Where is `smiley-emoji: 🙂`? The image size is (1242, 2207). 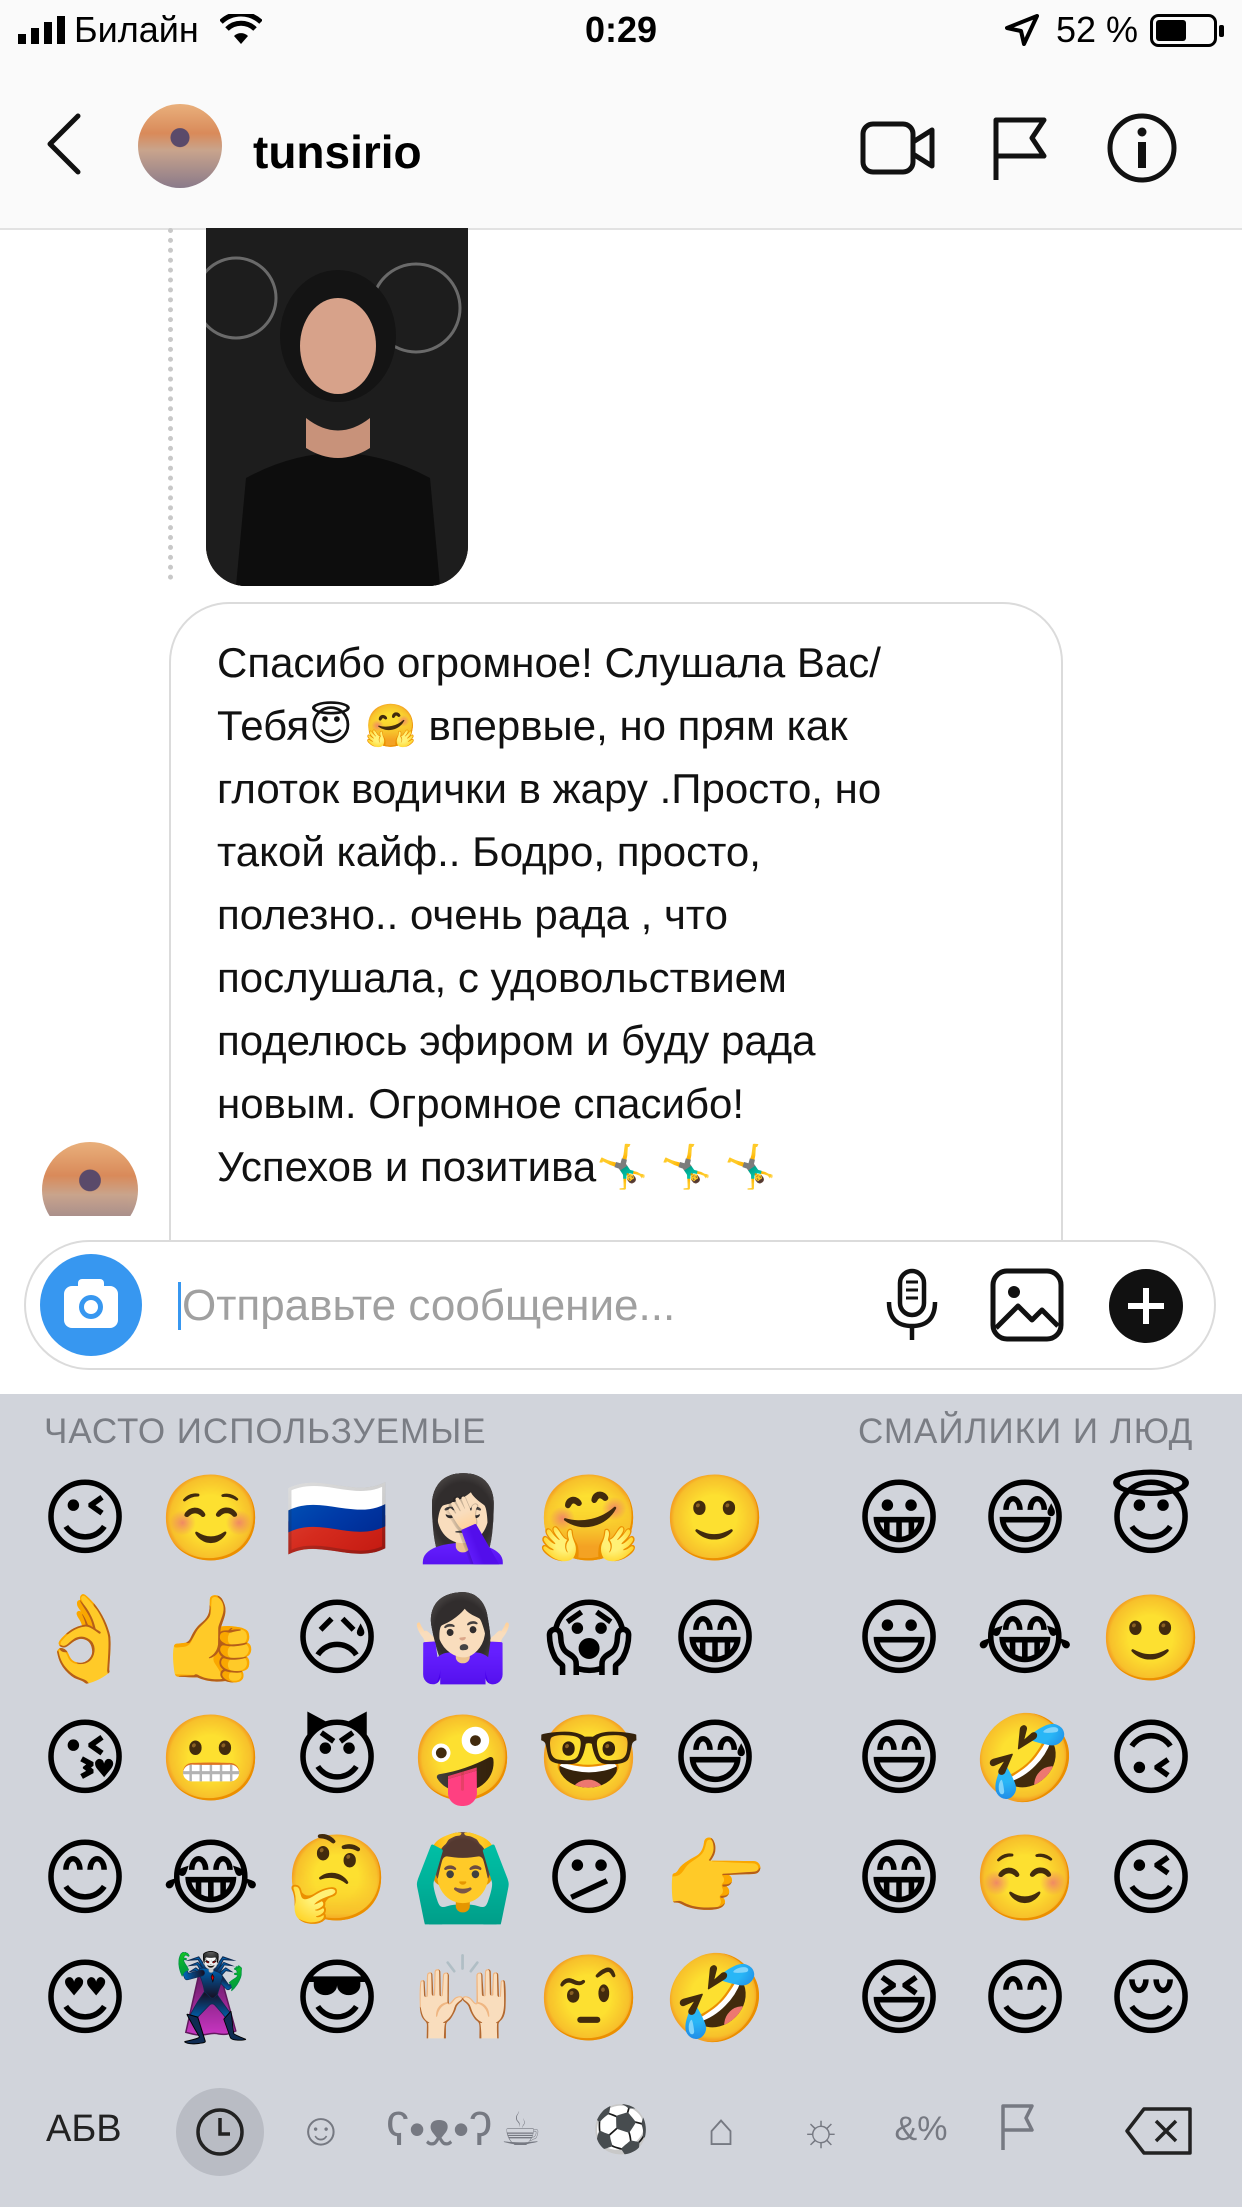
smiley-emoji: 🙂 is located at coordinates (1151, 1638).